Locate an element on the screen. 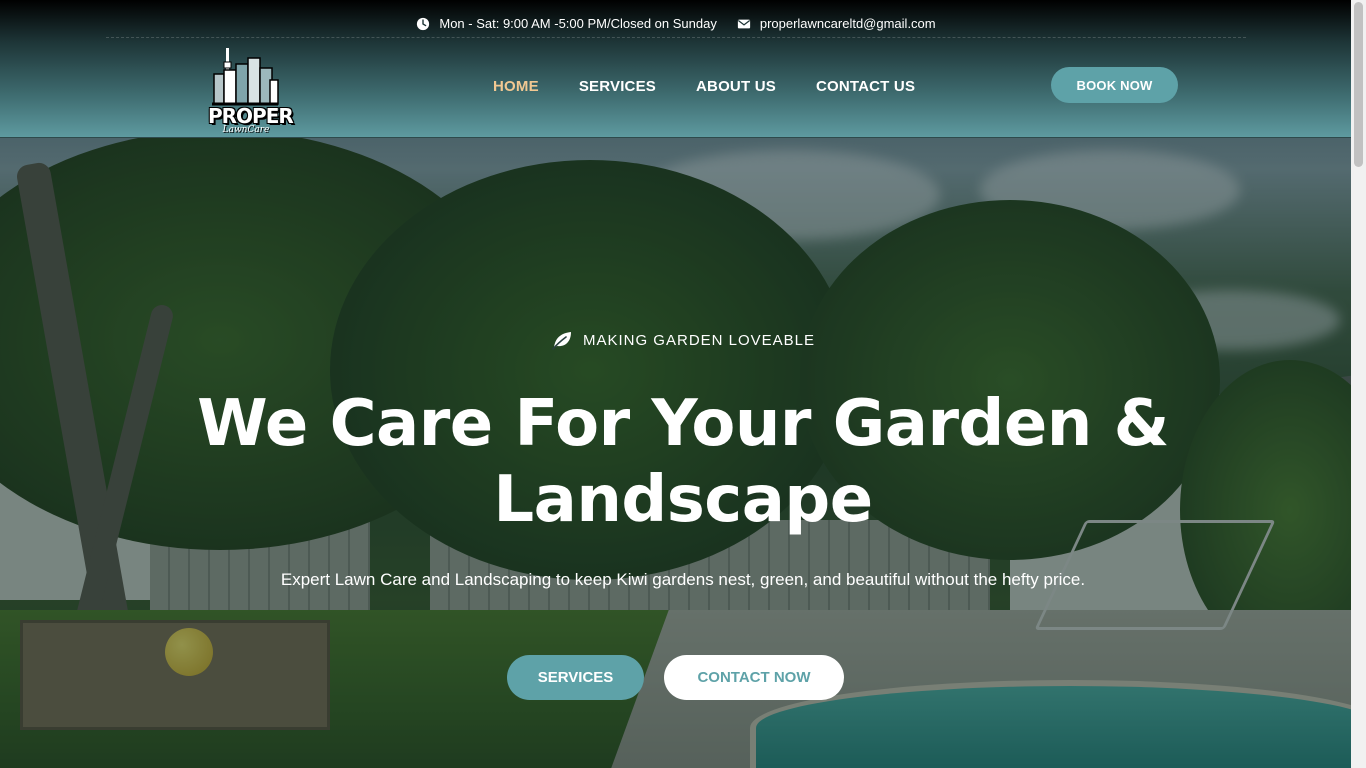 The width and height of the screenshot is (1366, 768). book-now-button: BOOK NOW is located at coordinates (1114, 85).